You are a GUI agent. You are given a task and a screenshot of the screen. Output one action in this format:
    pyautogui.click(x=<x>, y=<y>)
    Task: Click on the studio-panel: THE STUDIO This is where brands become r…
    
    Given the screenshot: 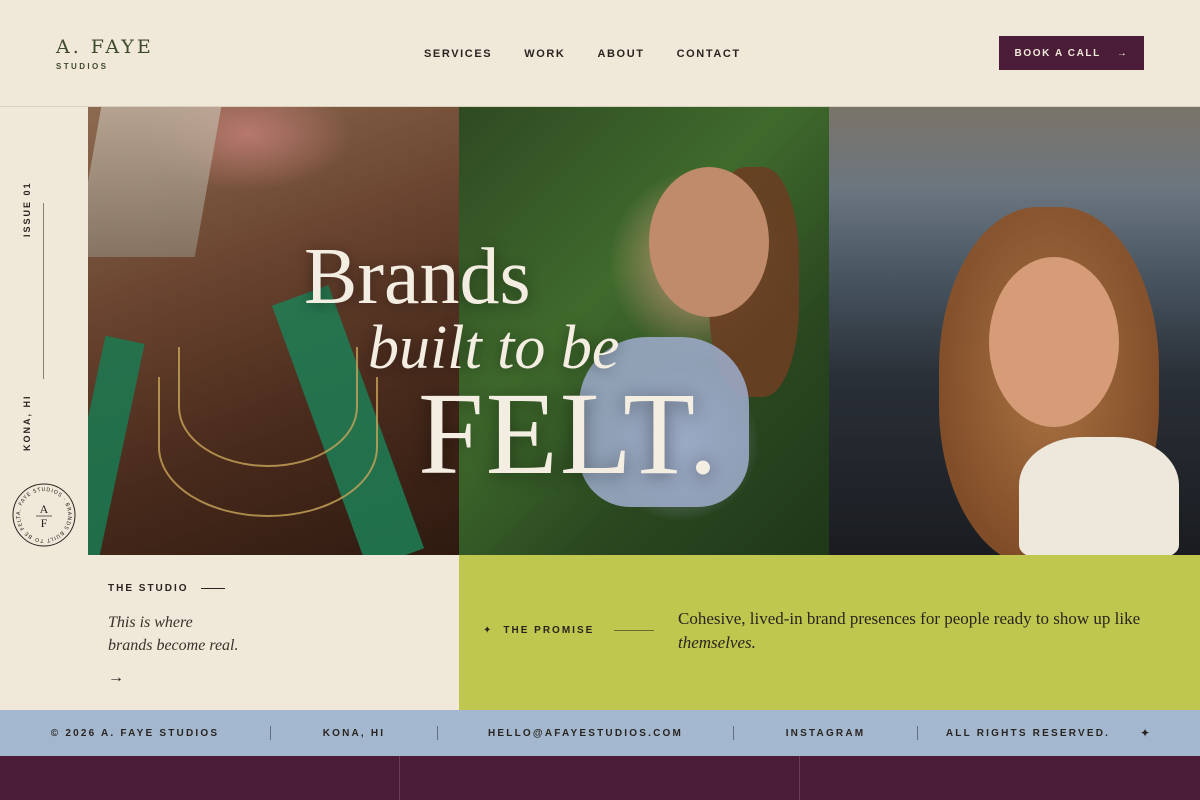 What is the action you would take?
    pyautogui.click(x=273, y=632)
    